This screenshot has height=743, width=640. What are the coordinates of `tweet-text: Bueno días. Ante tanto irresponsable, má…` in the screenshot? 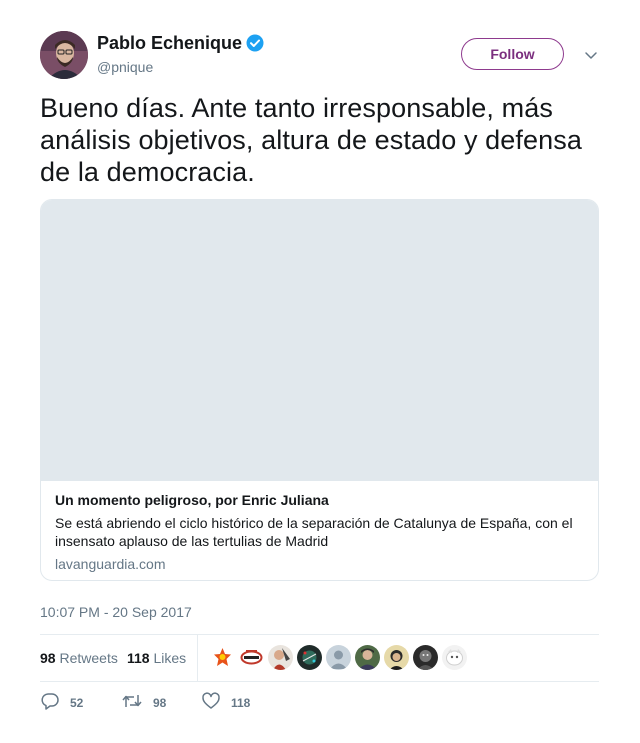 It's located at (311, 140).